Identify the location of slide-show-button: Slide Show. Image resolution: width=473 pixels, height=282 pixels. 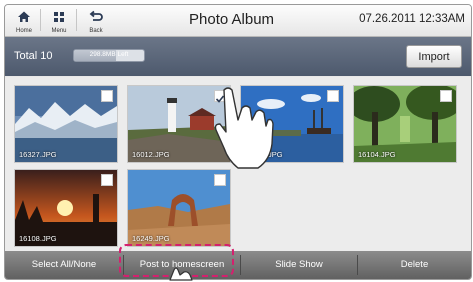
(299, 265).